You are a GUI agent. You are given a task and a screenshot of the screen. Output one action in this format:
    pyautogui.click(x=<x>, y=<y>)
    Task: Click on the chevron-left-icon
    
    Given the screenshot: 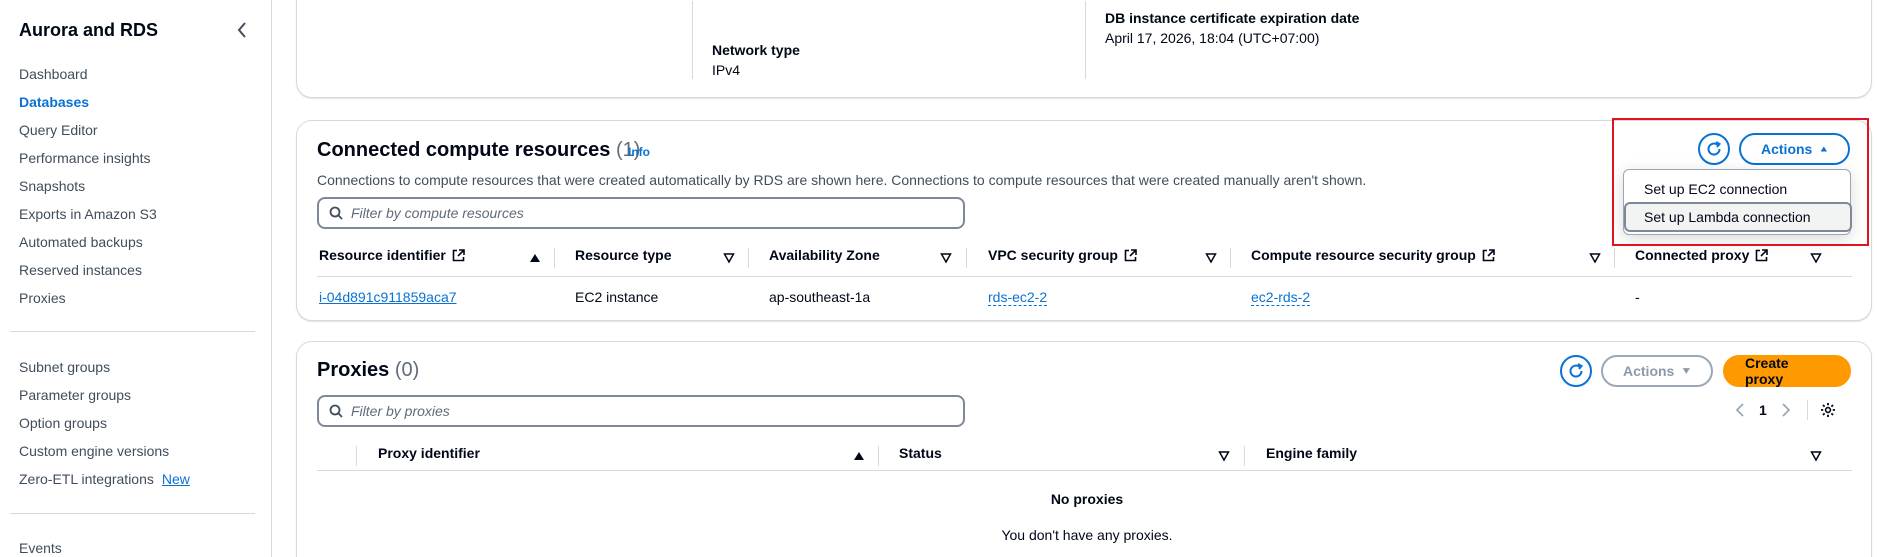 What is the action you would take?
    pyautogui.click(x=1740, y=410)
    